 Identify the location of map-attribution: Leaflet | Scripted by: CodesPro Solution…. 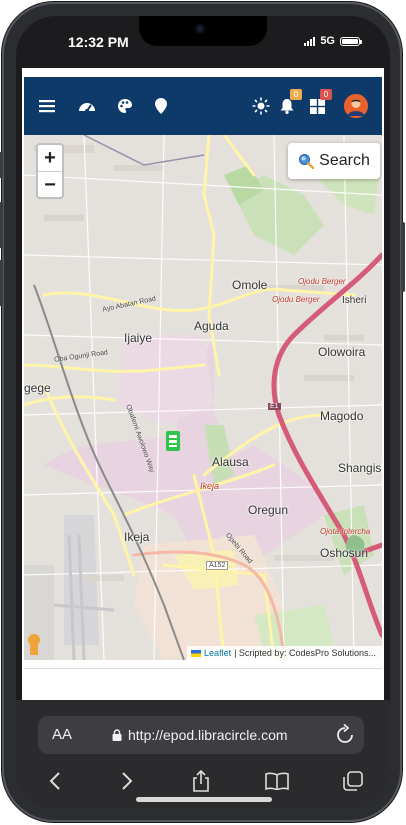
(284, 653).